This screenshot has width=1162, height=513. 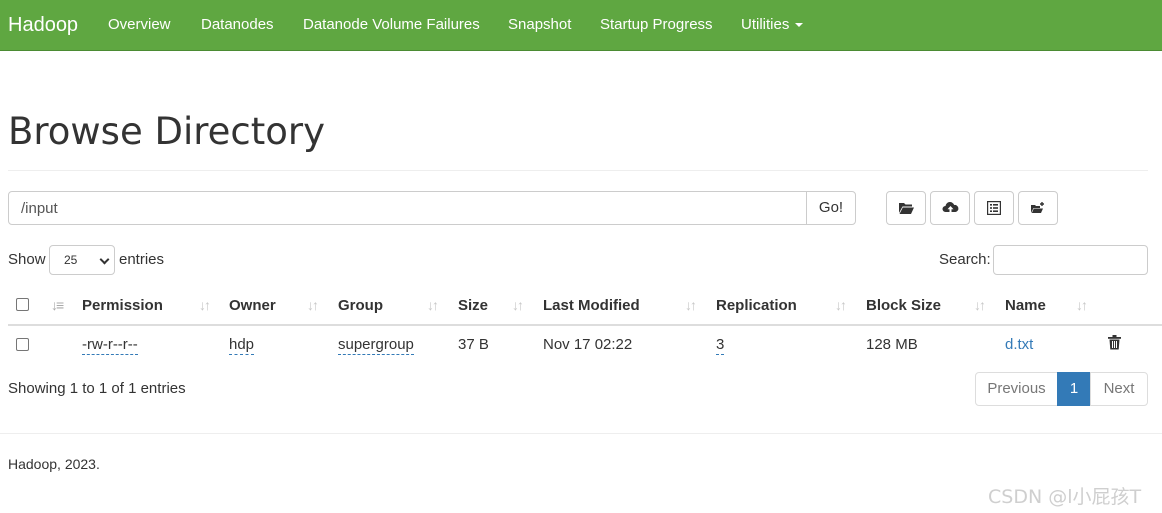 I want to click on folder-open-icon, so click(x=906, y=208).